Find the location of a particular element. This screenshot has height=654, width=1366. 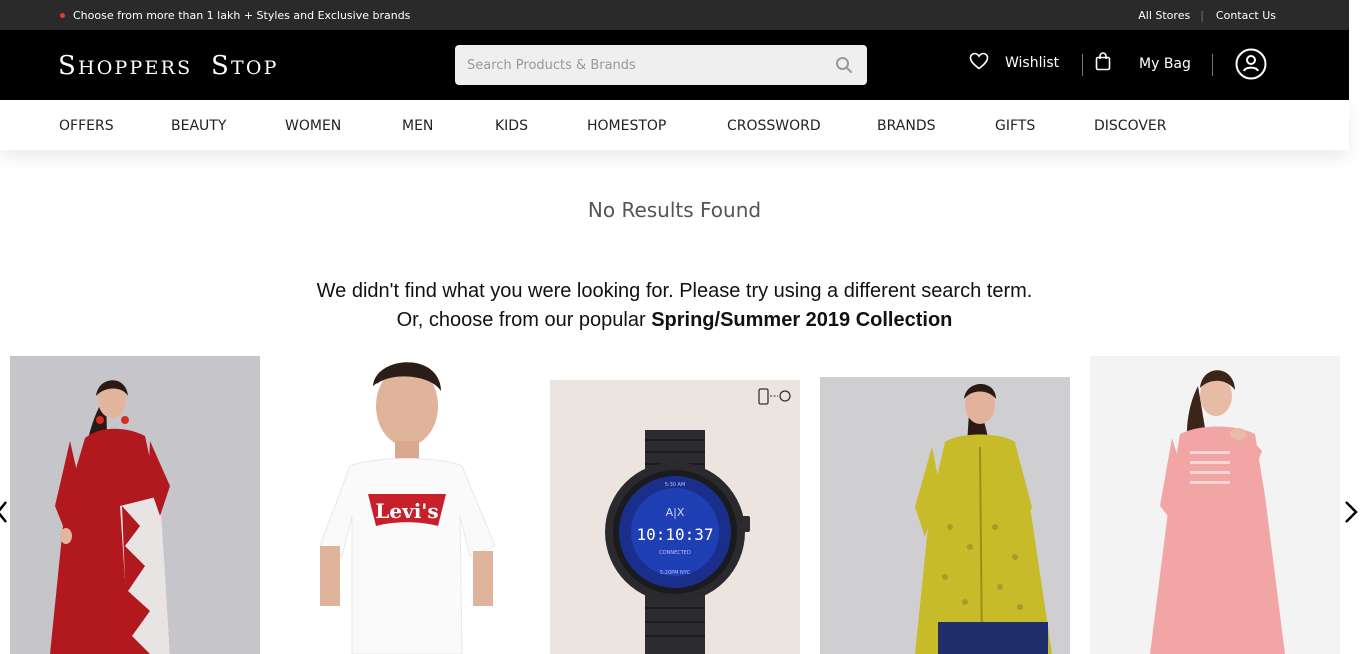

wishlist-label: Wishlist is located at coordinates (1032, 63).